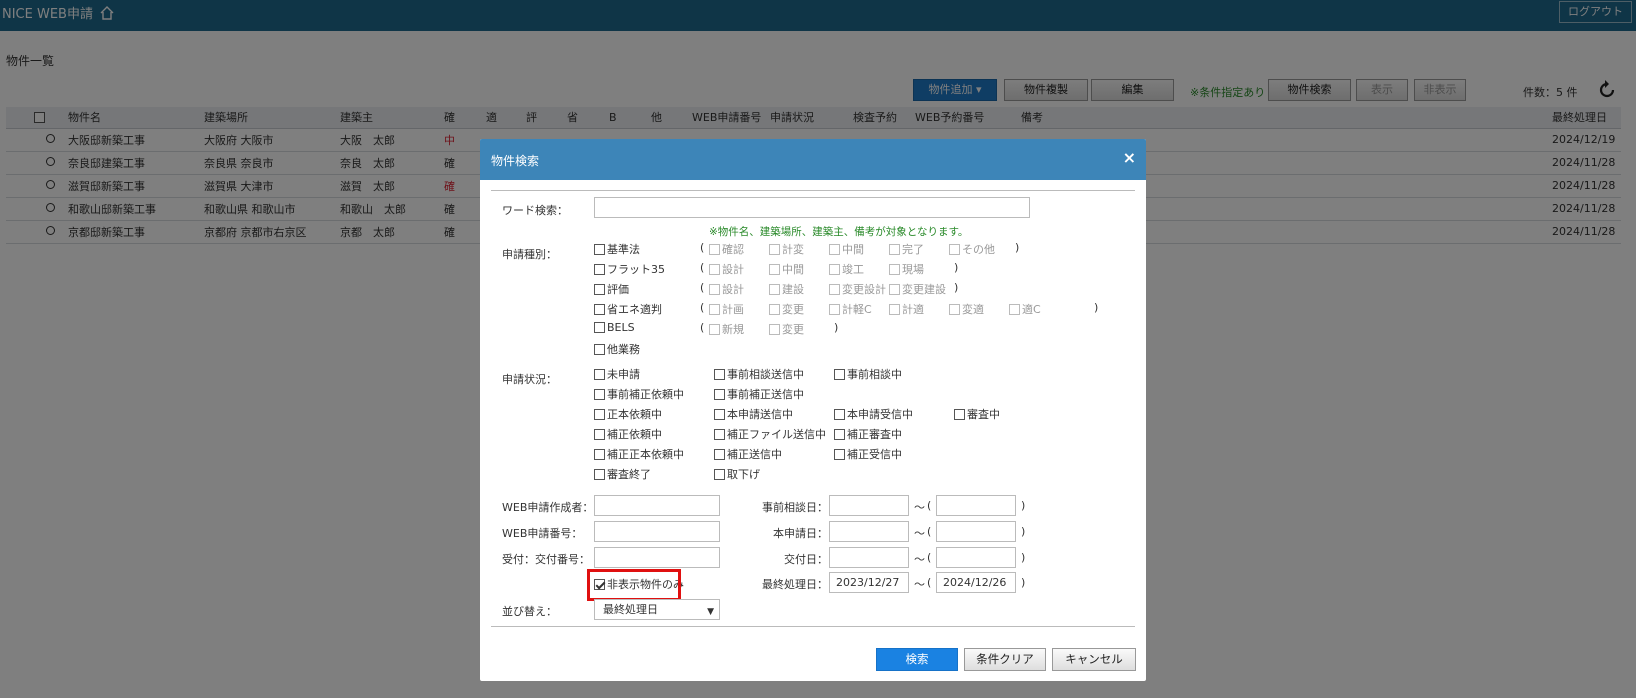 The image size is (1636, 698). What do you see at coordinates (629, 269) in the screenshot?
I see `filter-checkbox: フラット35` at bounding box center [629, 269].